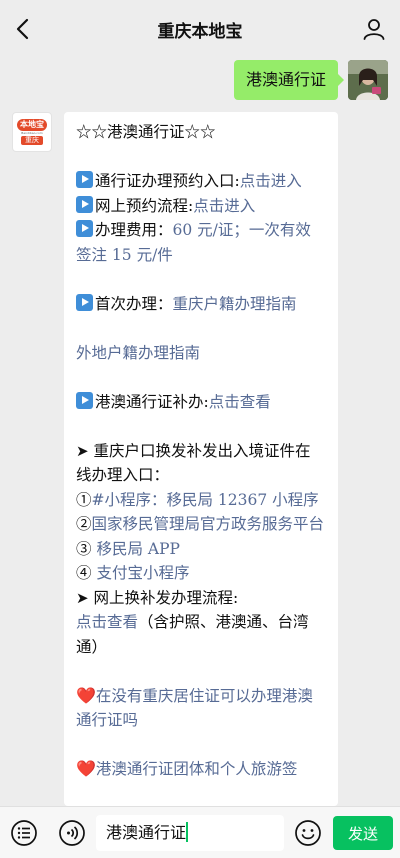 Image resolution: width=400 pixels, height=858 pixels. I want to click on option-2: ②国家移民管理局官方政务服务平台, so click(200, 524).